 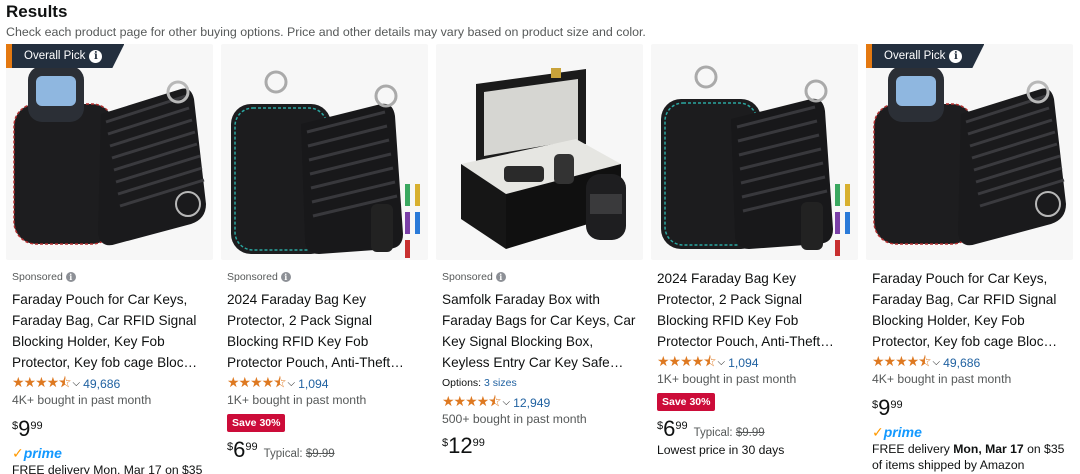 I want to click on review-count: 12,949, so click(x=531, y=403).